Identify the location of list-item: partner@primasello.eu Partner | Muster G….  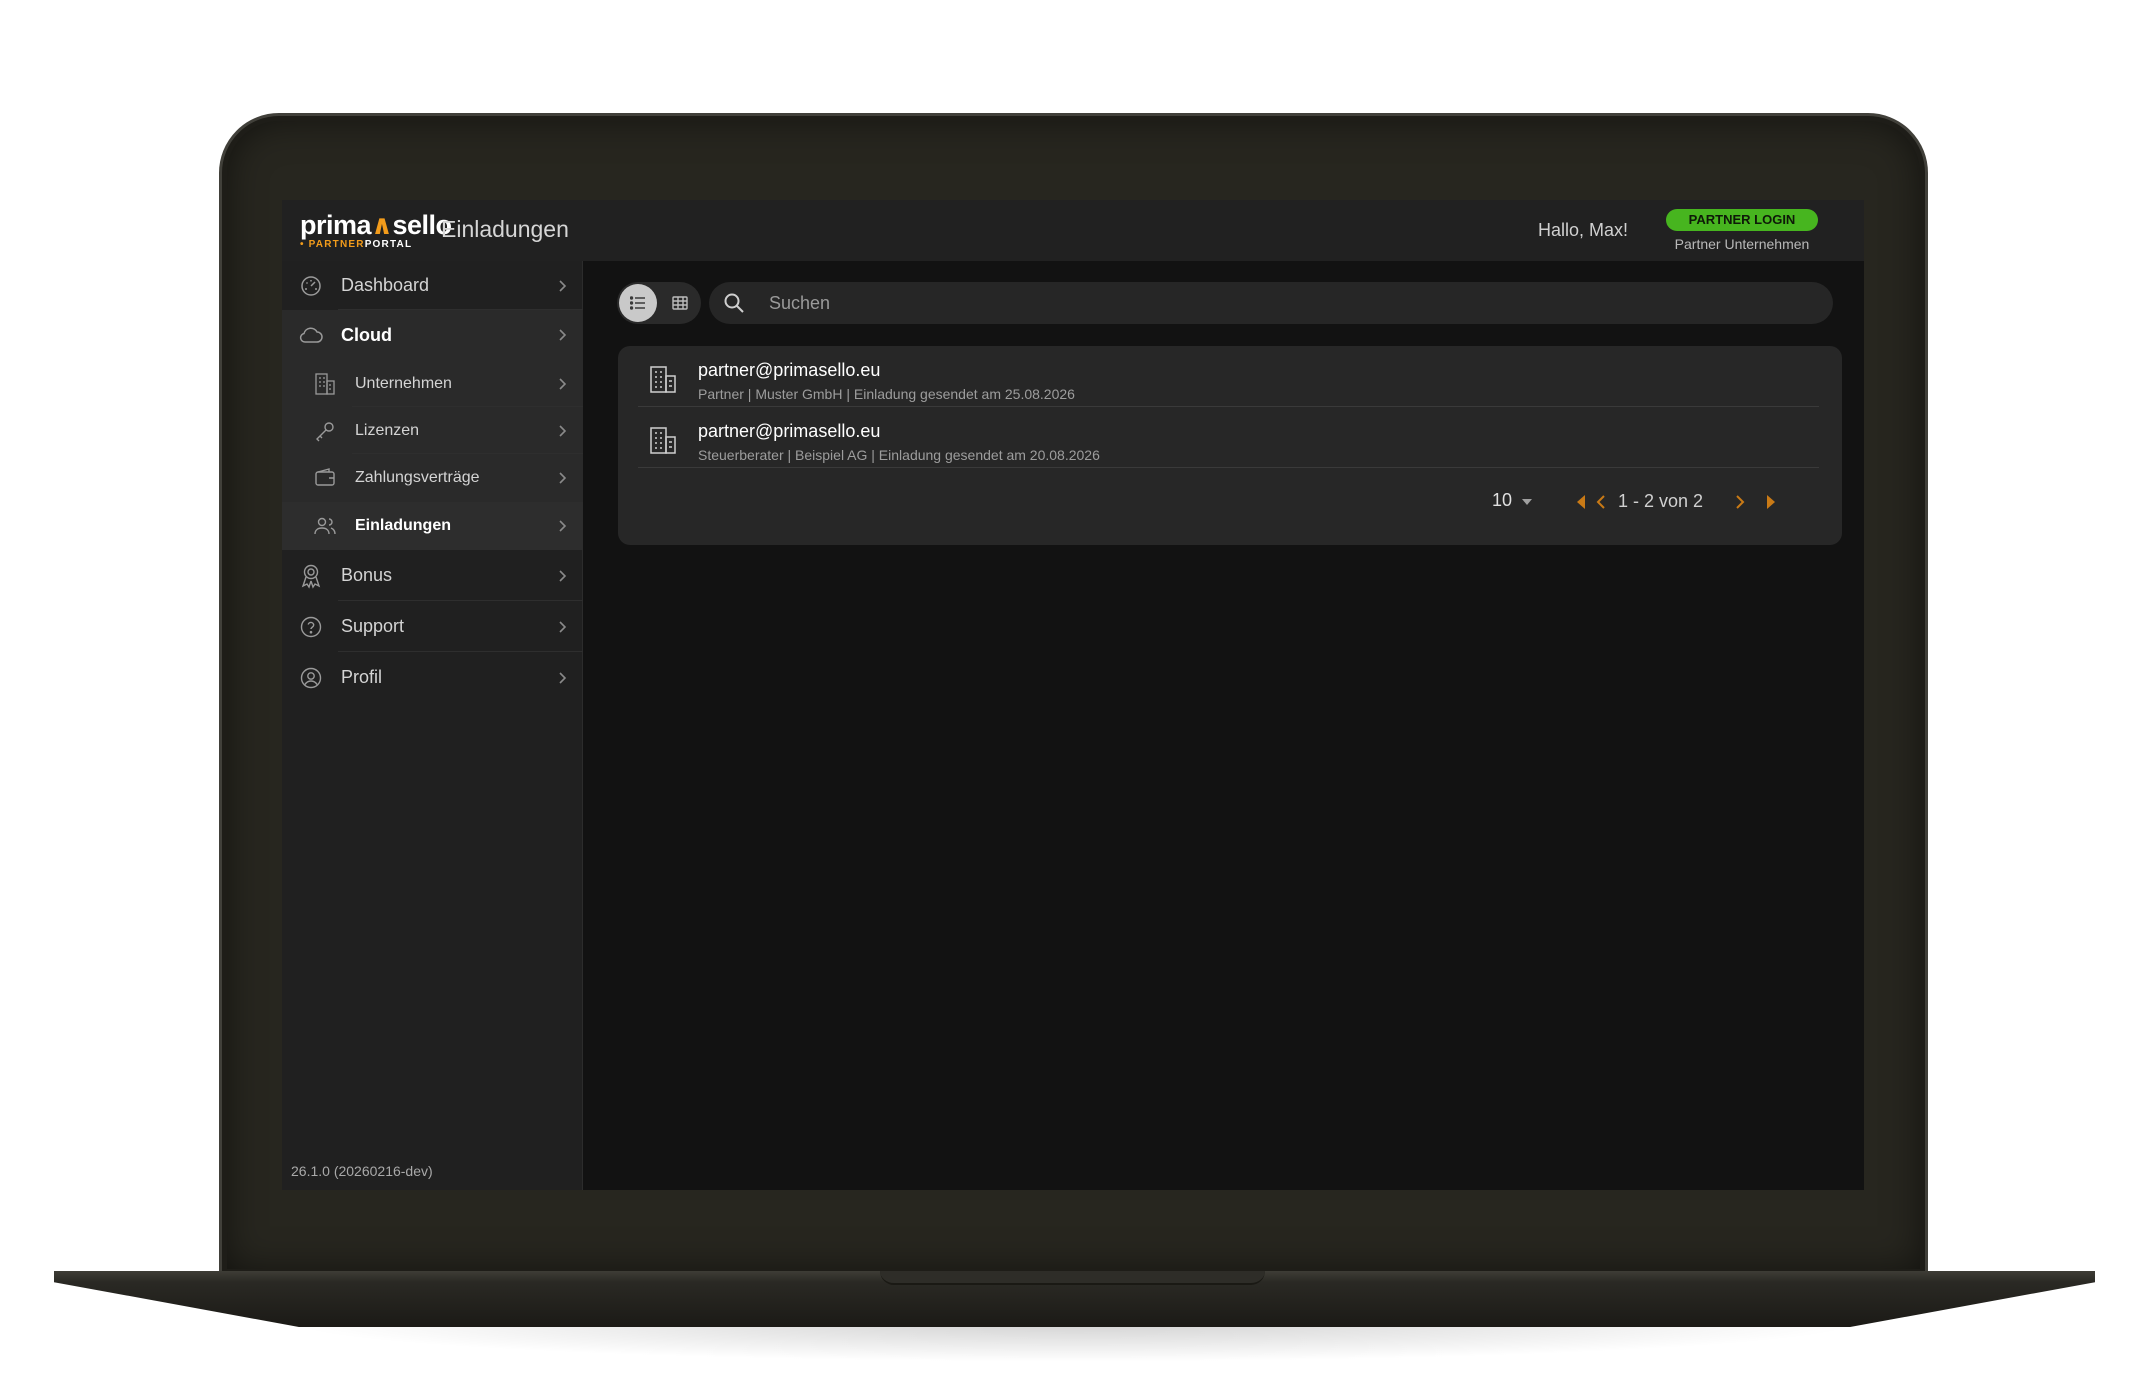
(1228, 376).